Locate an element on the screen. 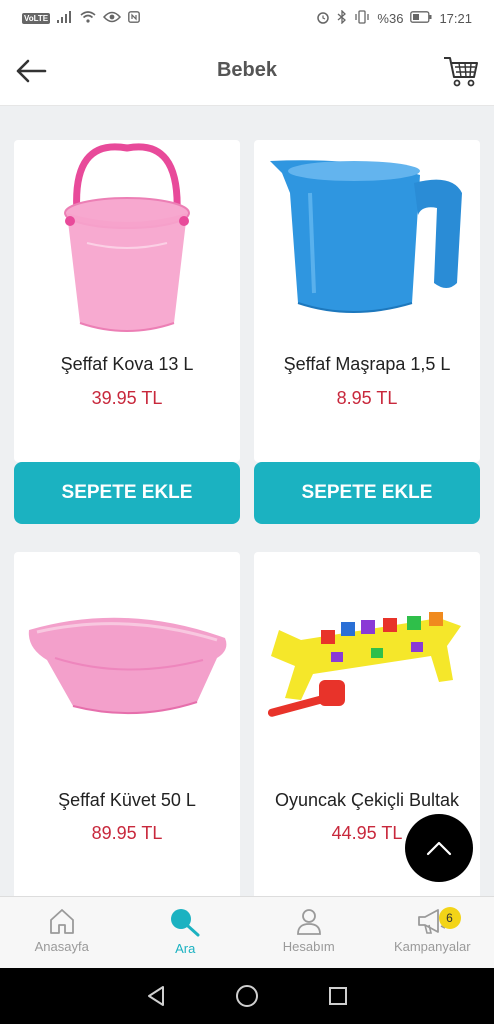  status-right: %36 17:21 is located at coordinates (394, 17).